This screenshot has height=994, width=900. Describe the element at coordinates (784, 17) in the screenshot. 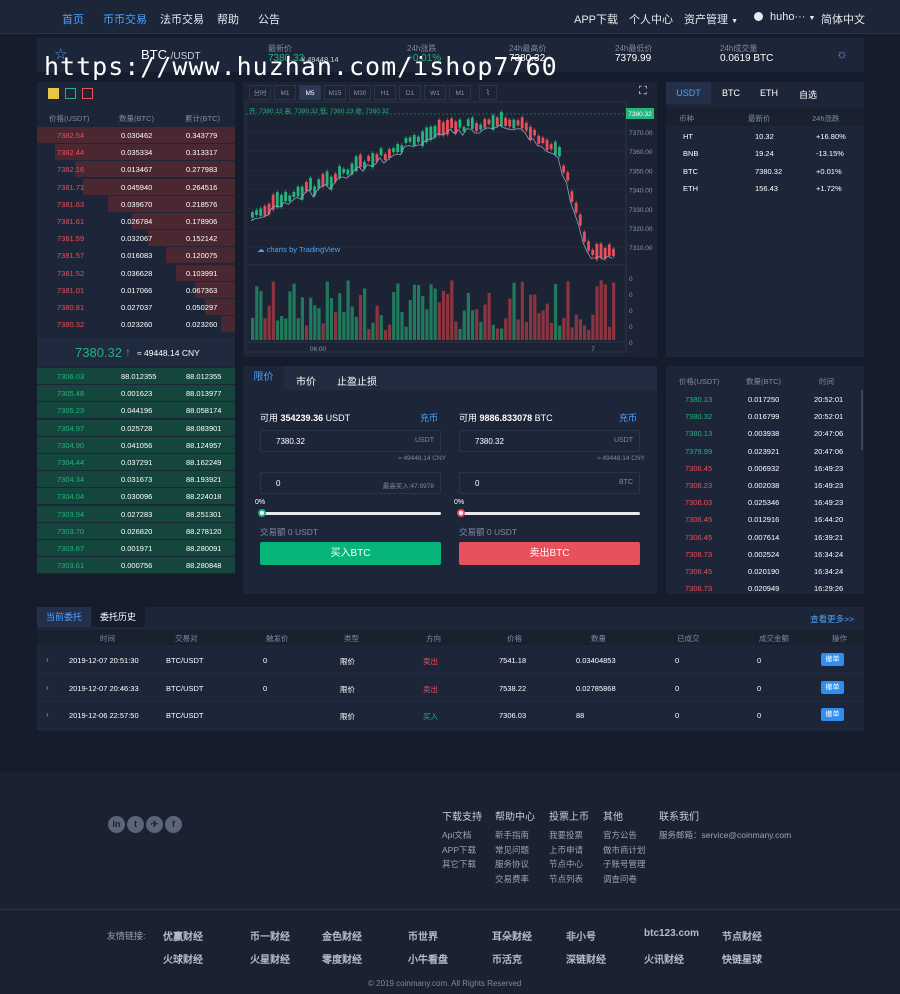

I see `user-menu: huho··· ▼` at that location.